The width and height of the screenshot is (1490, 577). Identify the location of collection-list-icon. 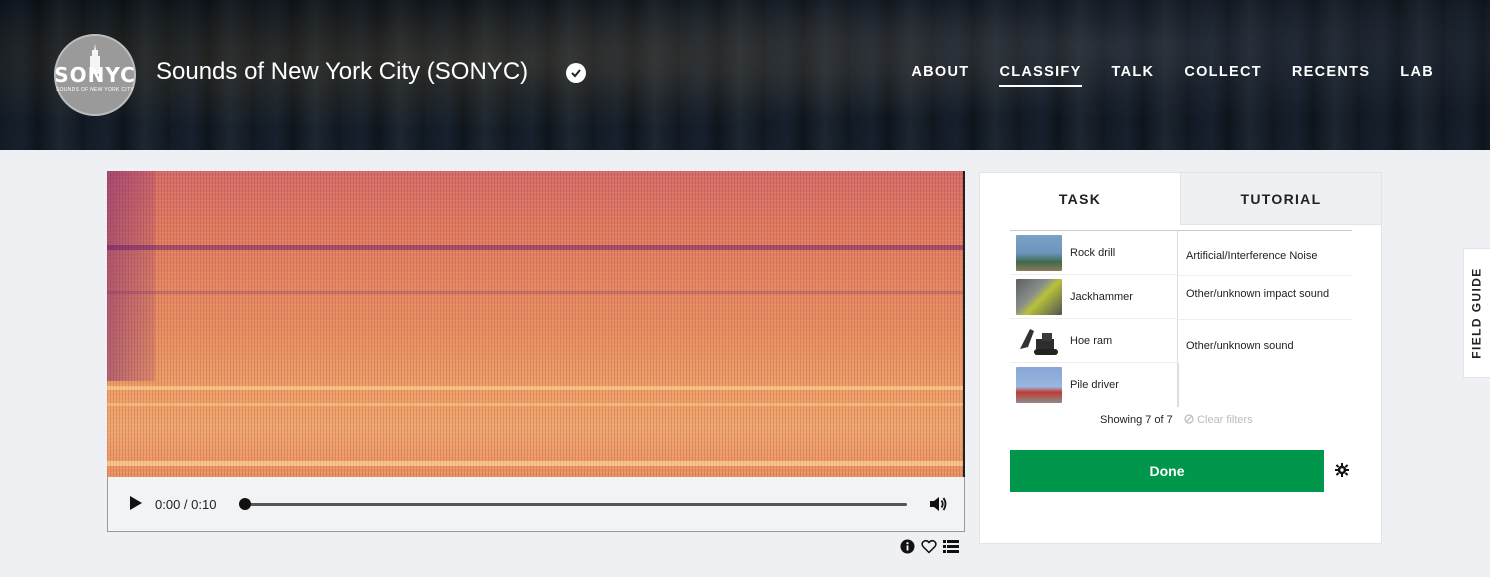
(951, 546).